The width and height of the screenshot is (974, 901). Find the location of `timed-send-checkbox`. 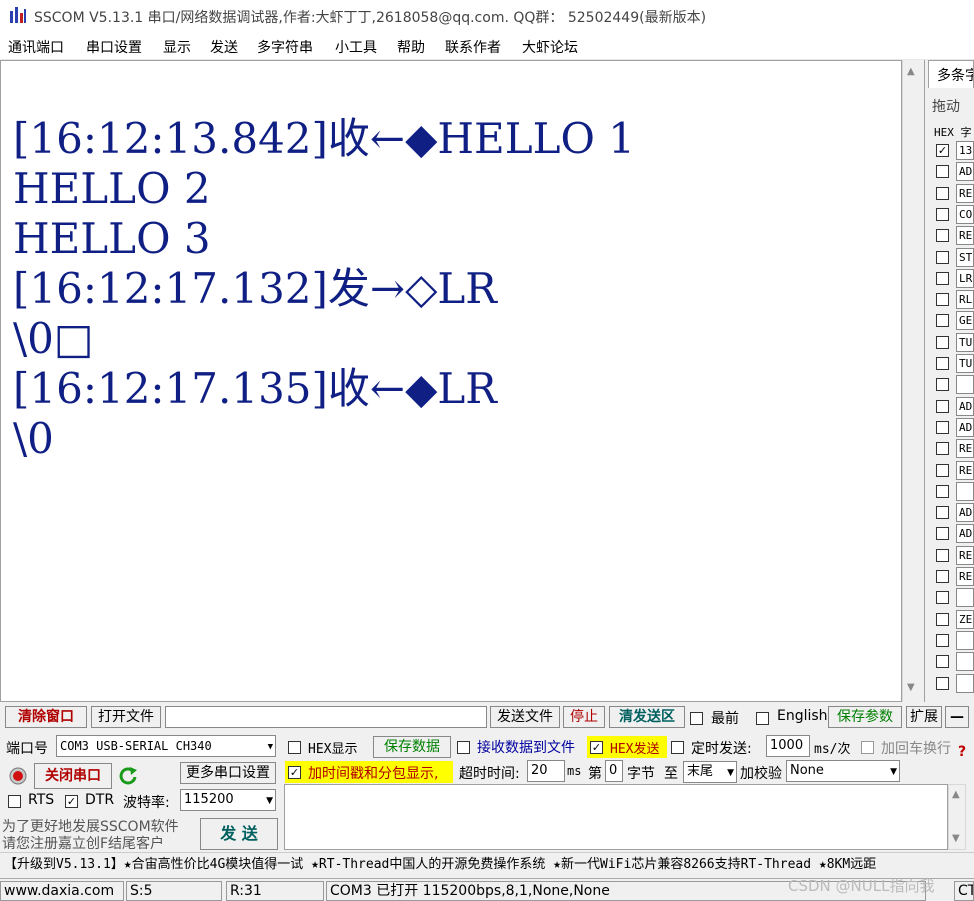

timed-send-checkbox is located at coordinates (677, 747).